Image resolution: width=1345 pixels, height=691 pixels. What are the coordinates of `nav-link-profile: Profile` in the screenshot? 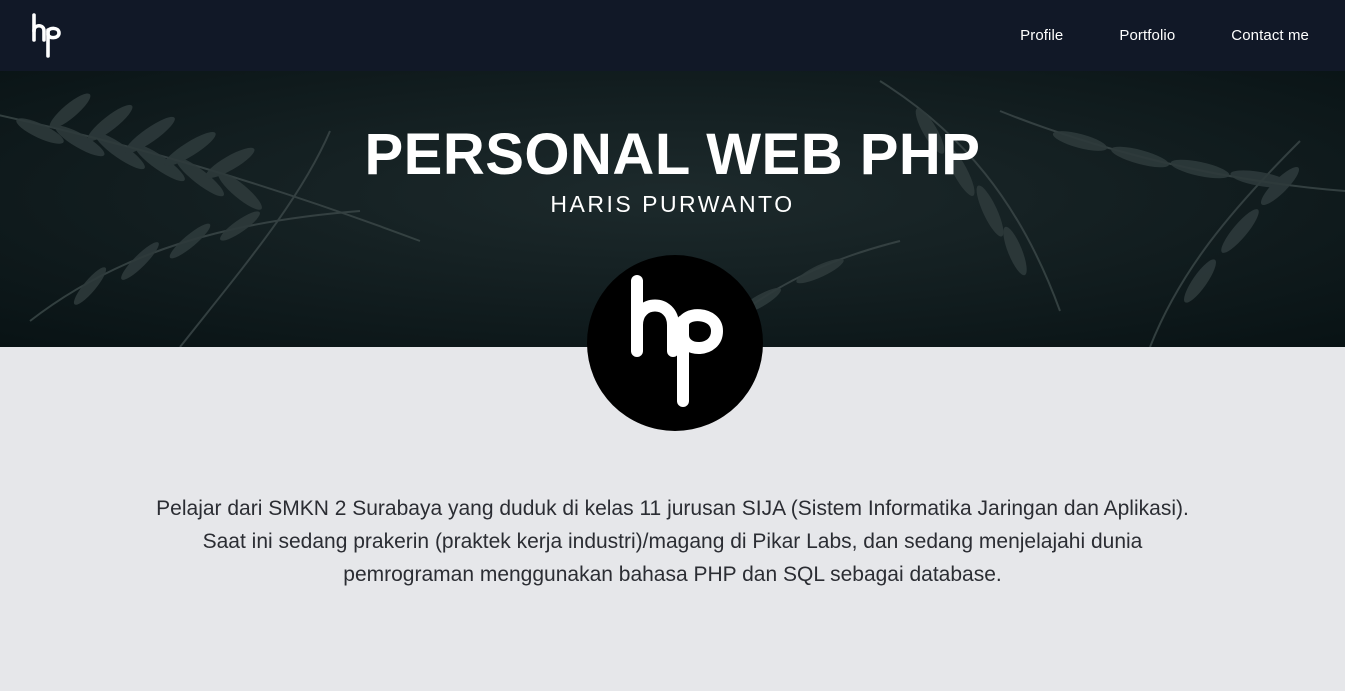 It's located at (1041, 35).